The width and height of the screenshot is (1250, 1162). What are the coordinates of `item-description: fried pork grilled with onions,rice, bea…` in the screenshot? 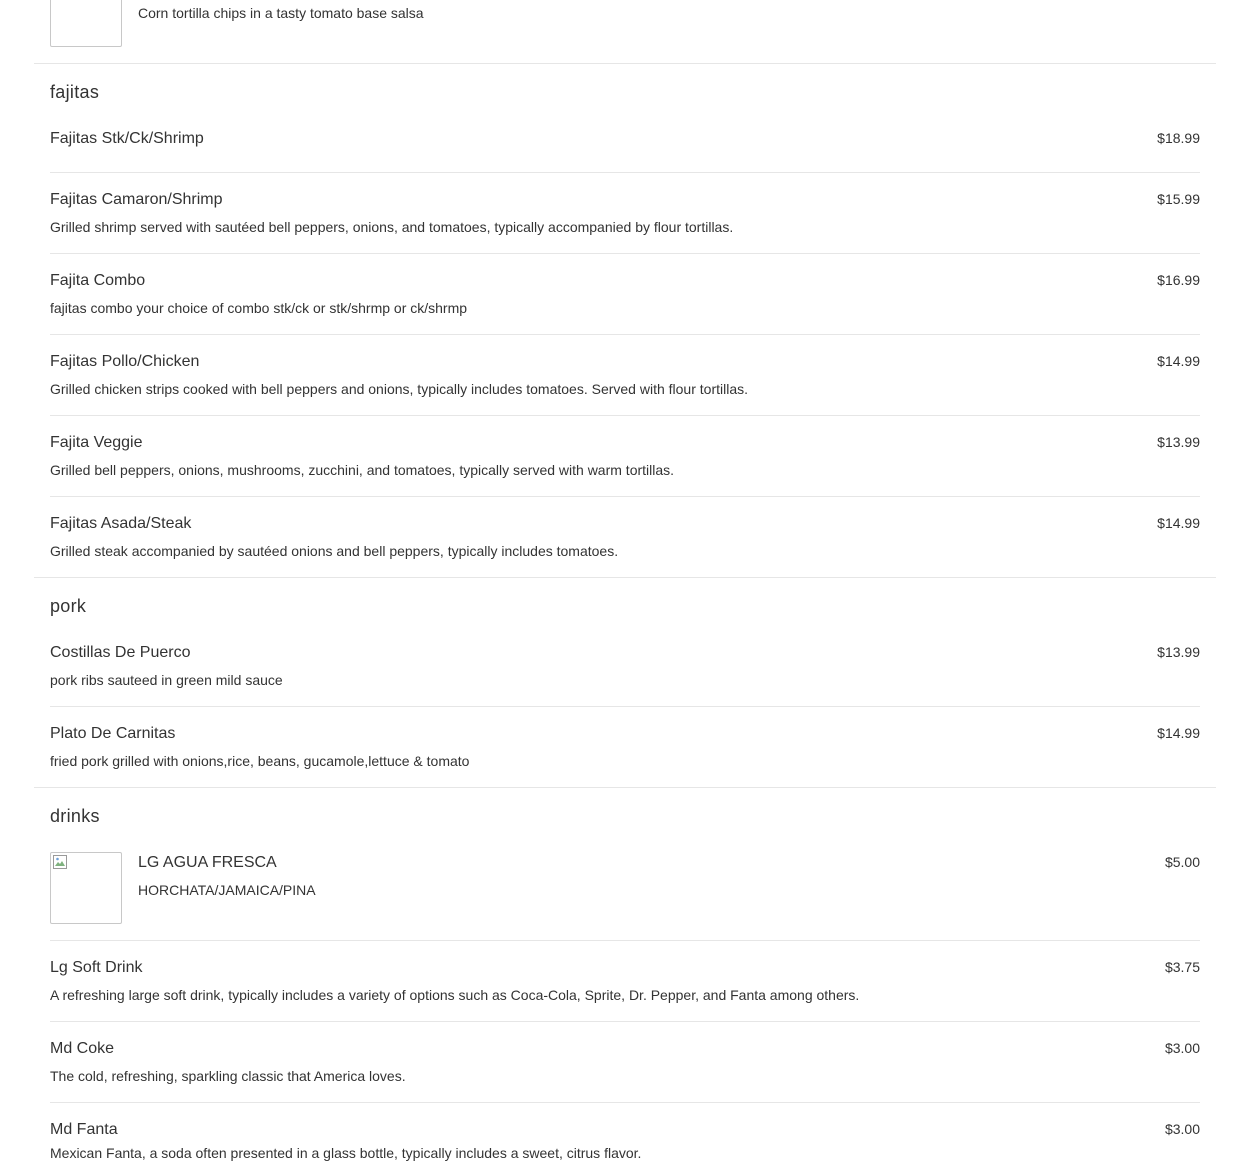 It's located at (260, 761).